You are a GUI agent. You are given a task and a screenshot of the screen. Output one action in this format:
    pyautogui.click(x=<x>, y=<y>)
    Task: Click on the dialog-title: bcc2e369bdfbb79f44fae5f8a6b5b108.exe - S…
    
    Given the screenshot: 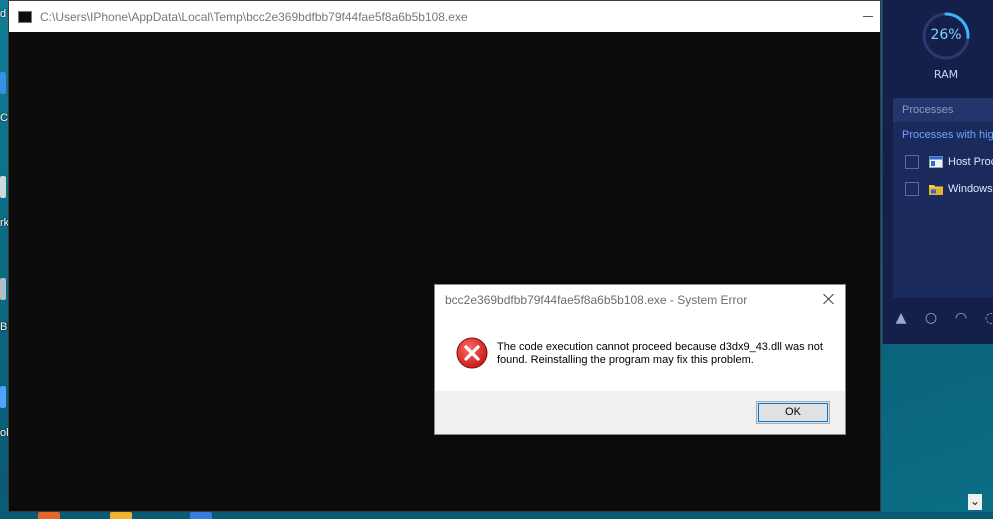 What is the action you would take?
    pyautogui.click(x=596, y=300)
    